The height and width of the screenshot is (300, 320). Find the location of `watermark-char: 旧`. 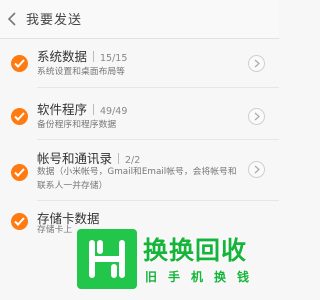

watermark-char: 旧 is located at coordinates (150, 277).